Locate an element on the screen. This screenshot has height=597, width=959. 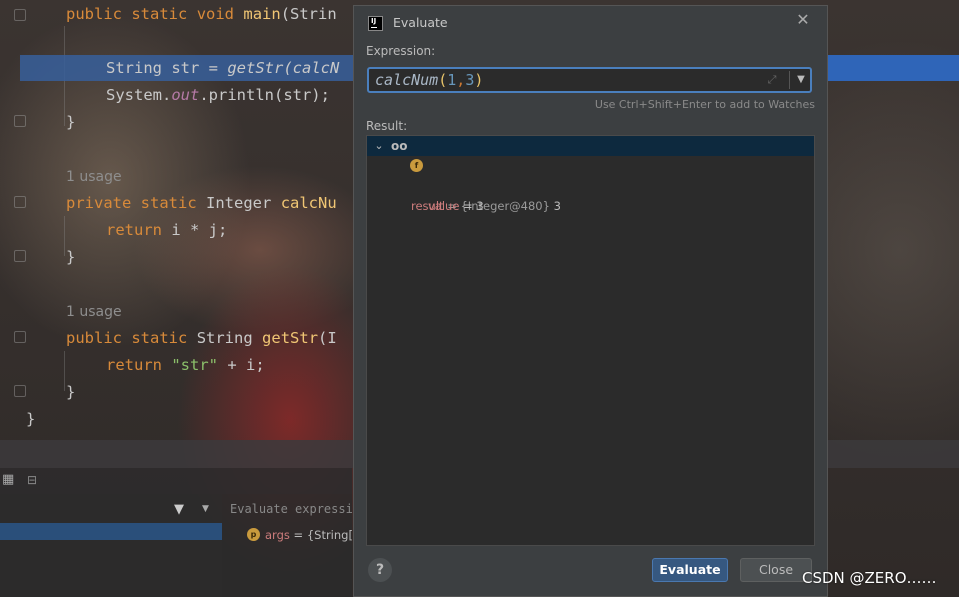
method-name: main is located at coordinates (262, 14).